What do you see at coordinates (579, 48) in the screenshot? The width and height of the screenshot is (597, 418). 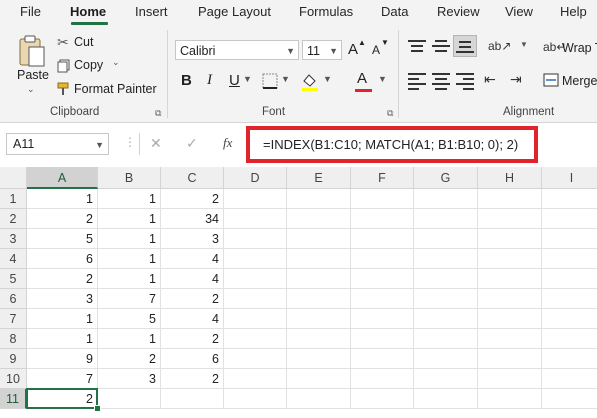 I see `wrap-text-button: Wrap T` at bounding box center [579, 48].